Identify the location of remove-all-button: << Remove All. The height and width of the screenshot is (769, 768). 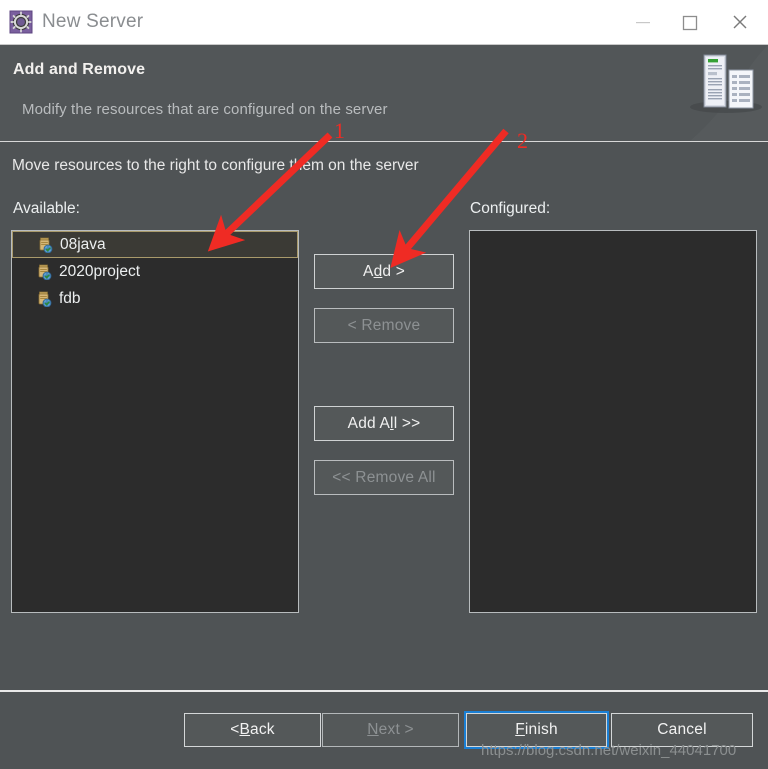
(384, 477).